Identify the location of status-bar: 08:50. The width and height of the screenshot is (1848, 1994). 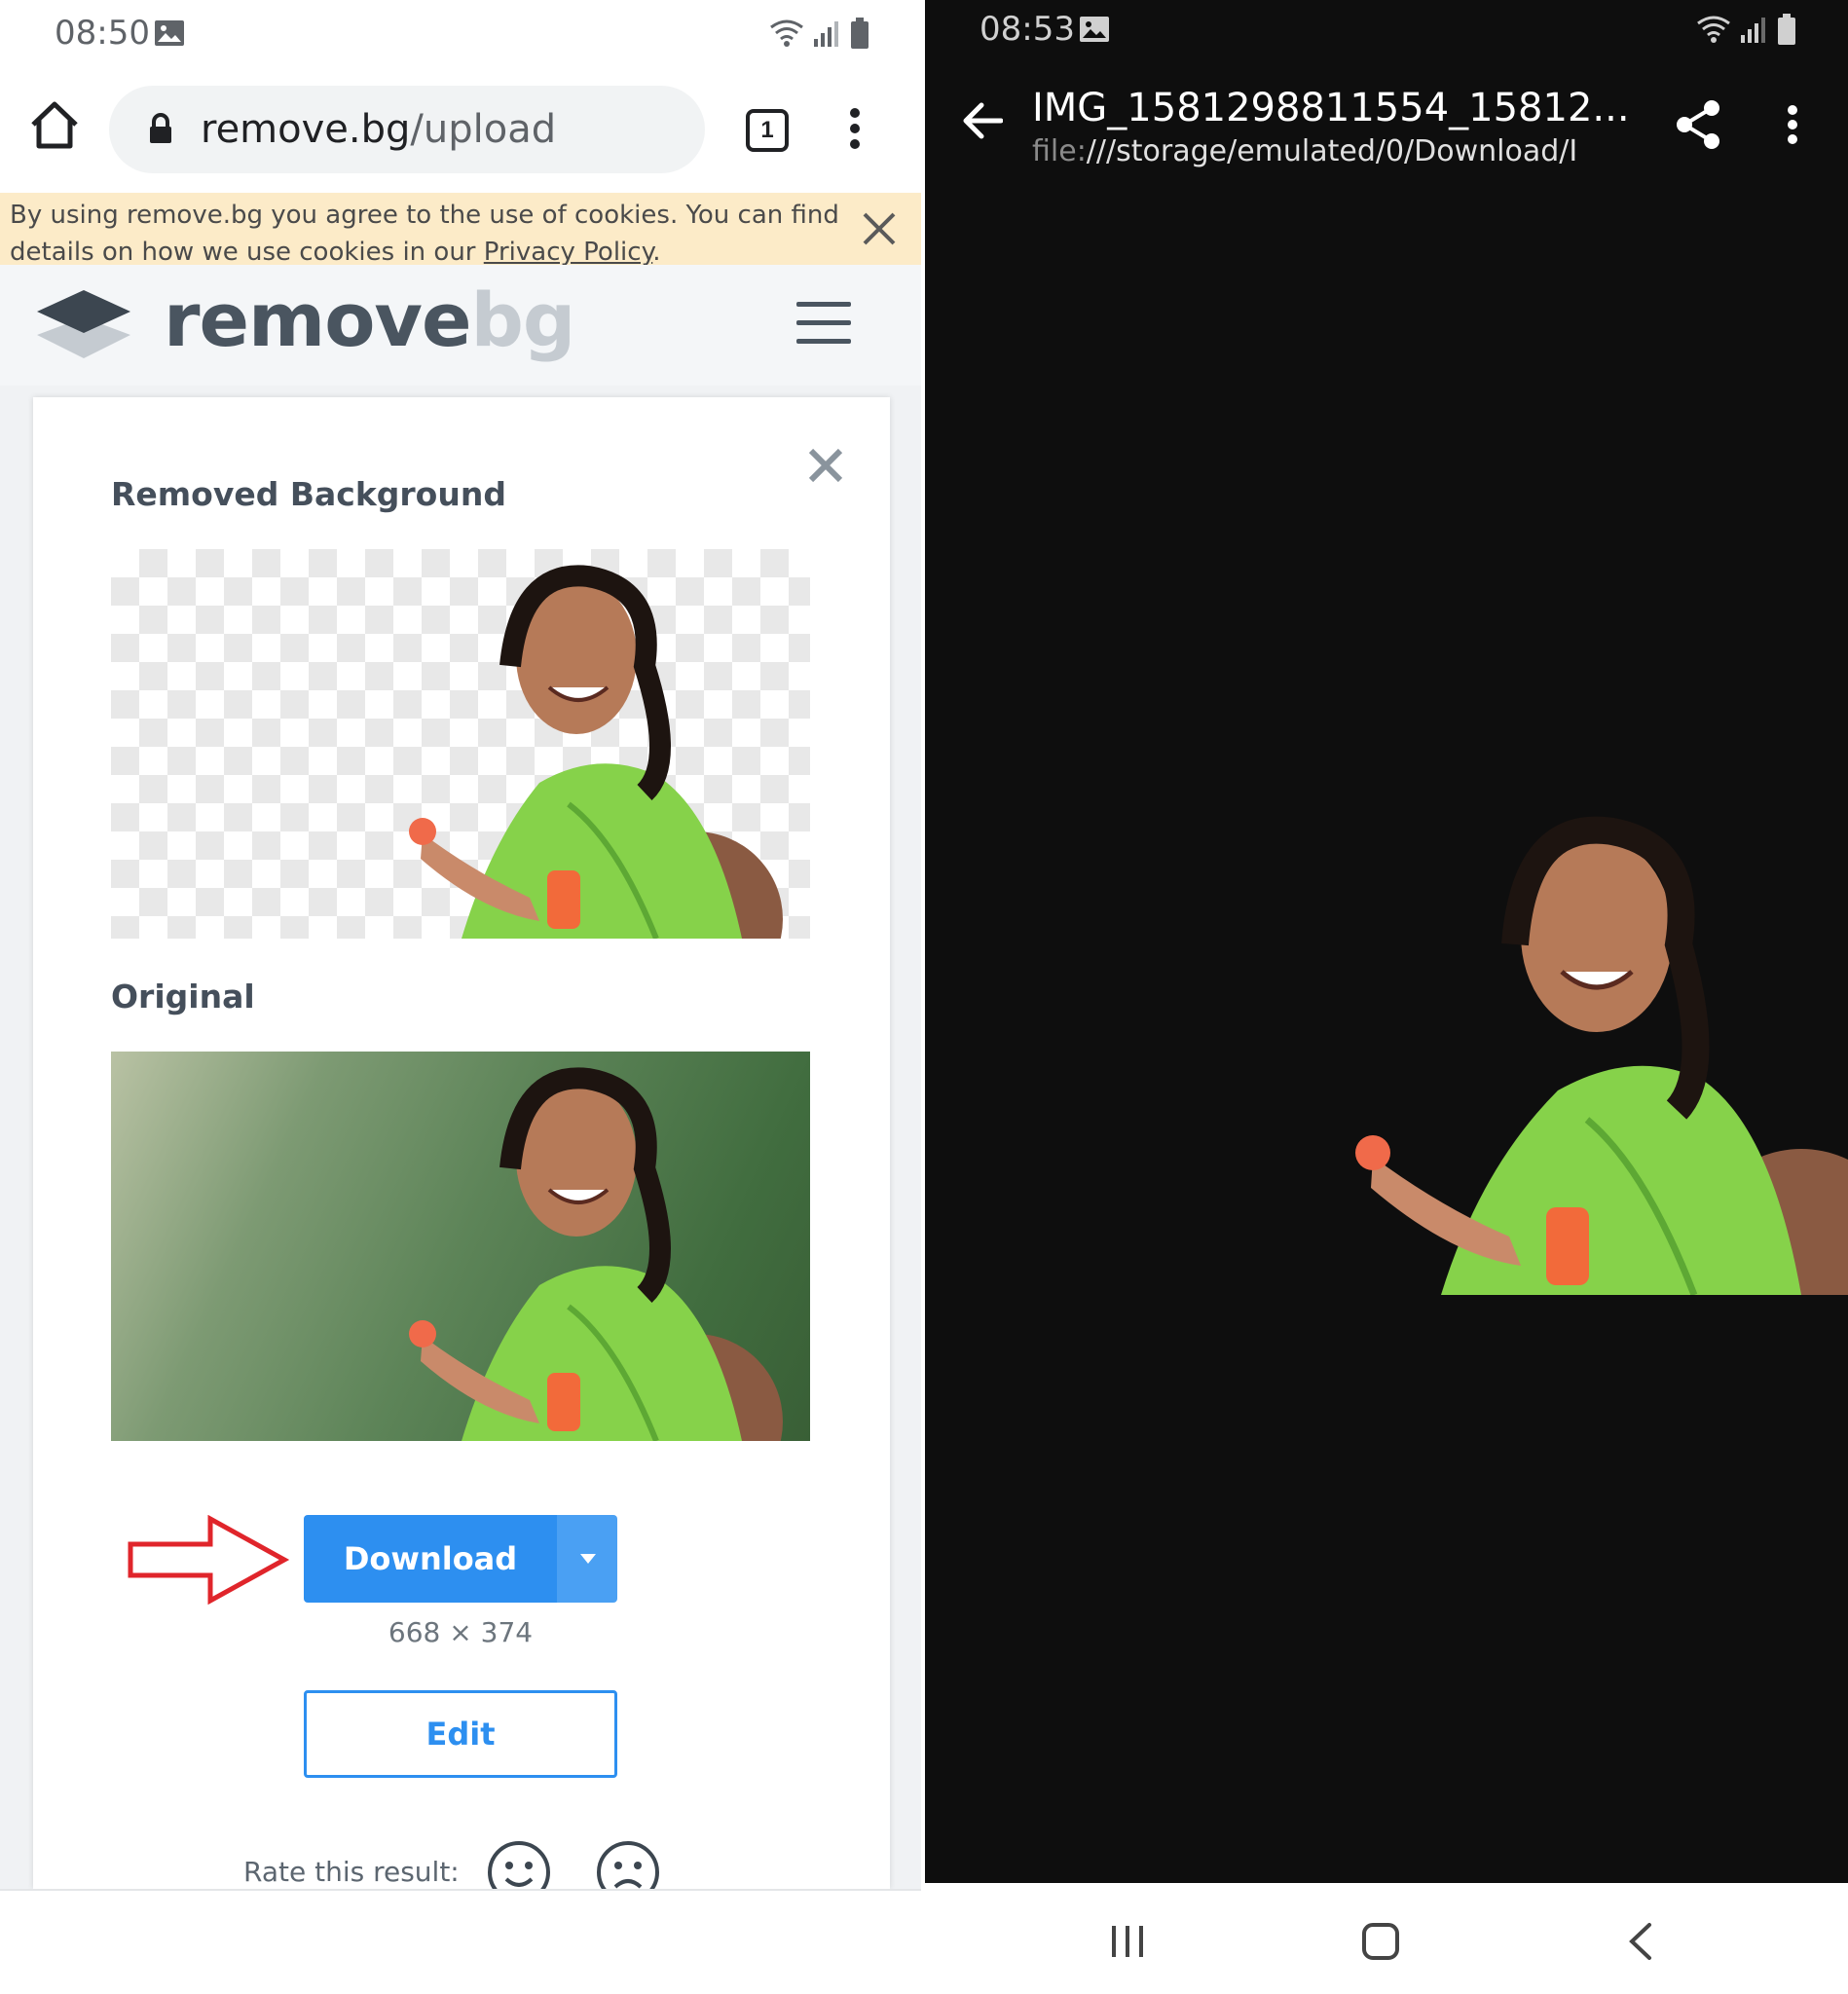
(462, 34).